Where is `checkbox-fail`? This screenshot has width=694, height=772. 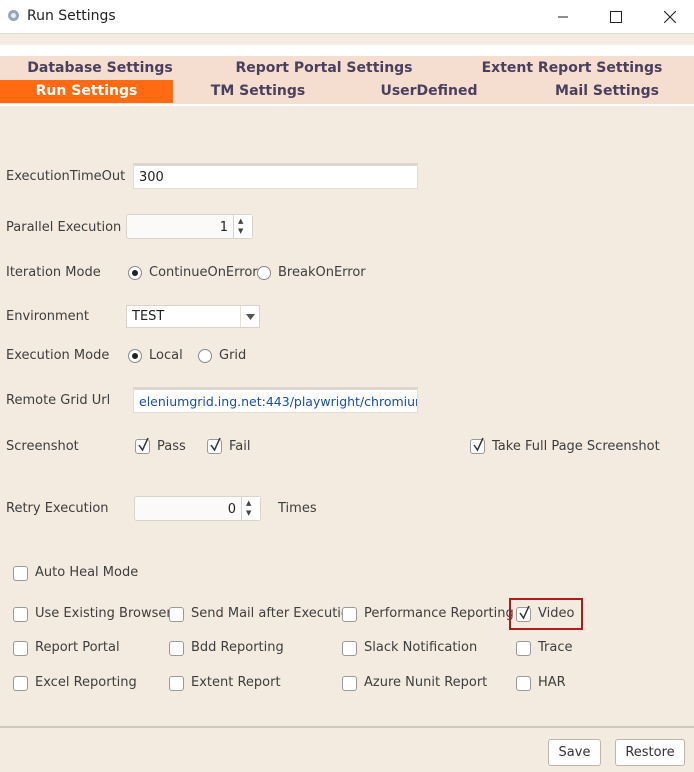 checkbox-fail is located at coordinates (214, 445).